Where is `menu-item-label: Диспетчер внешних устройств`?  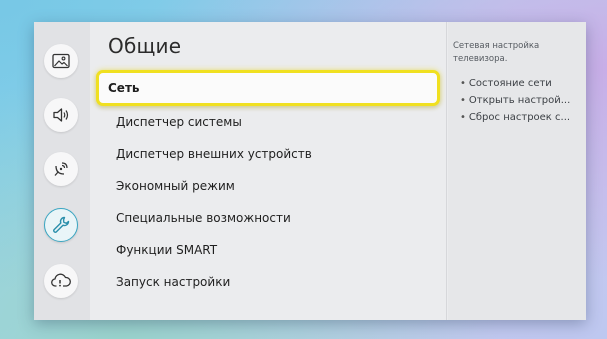 menu-item-label: Диспетчер внешних устройств is located at coordinates (214, 154).